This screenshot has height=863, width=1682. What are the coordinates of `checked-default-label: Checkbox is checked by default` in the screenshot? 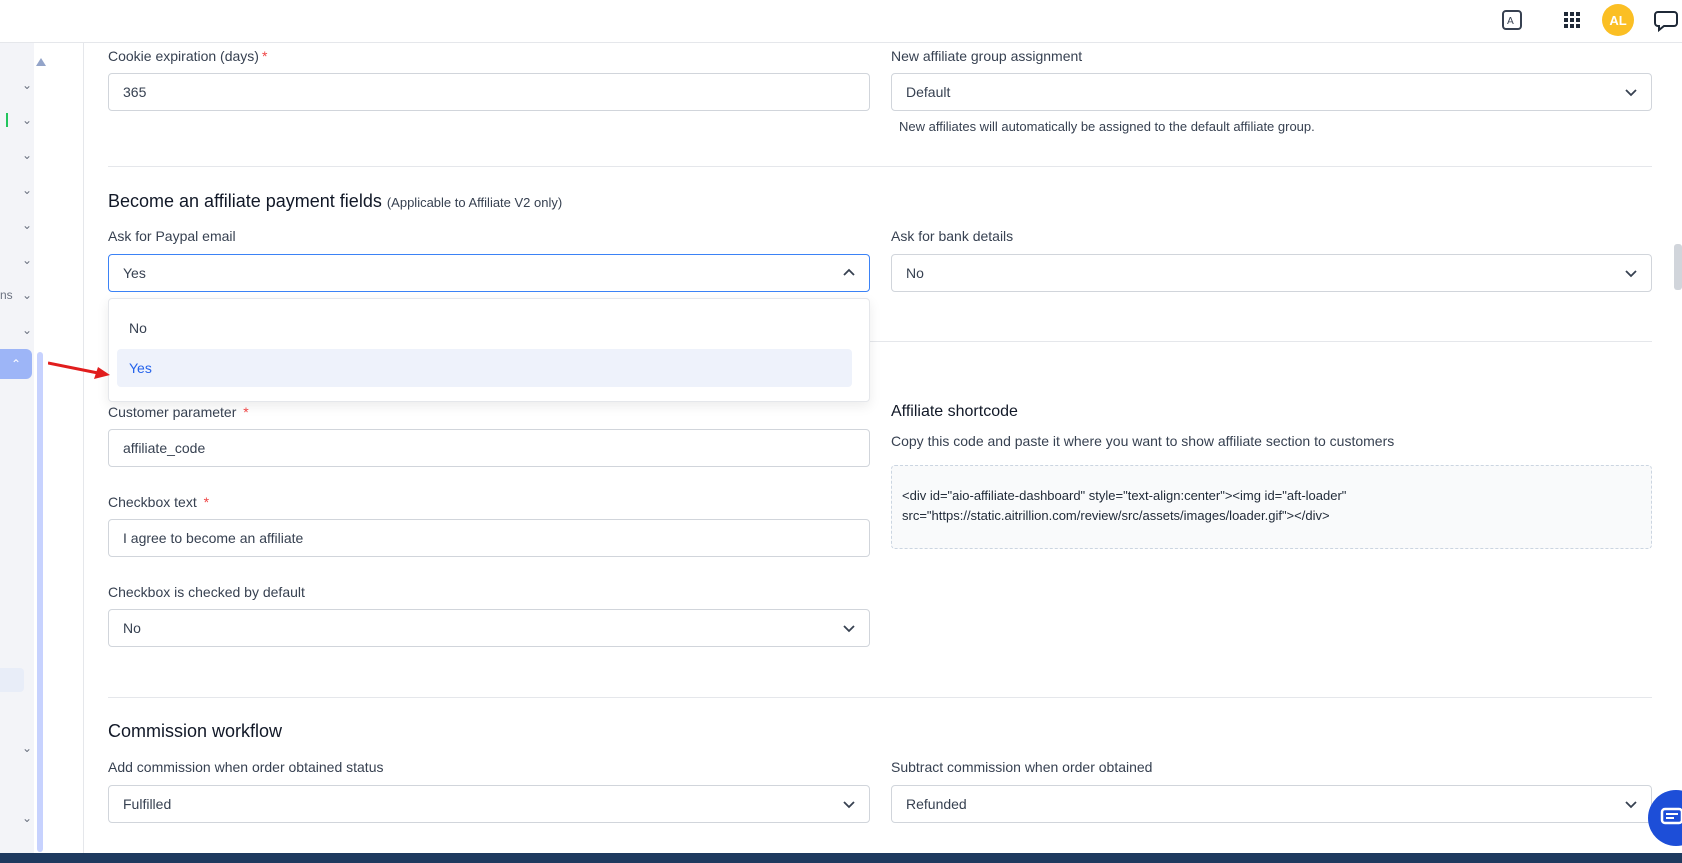 It's located at (206, 592).